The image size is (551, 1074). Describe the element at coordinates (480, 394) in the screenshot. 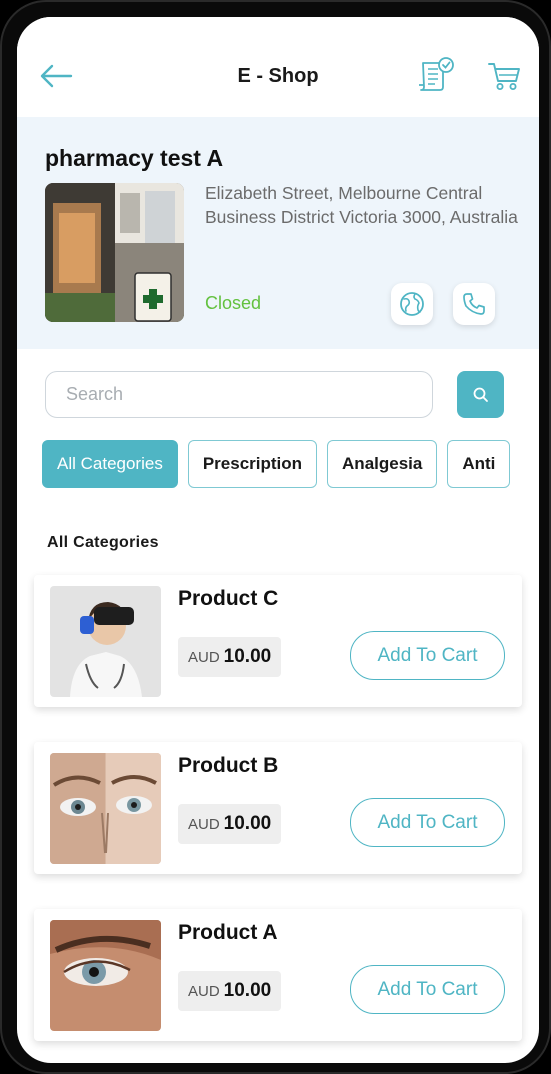

I see `search-icon` at that location.